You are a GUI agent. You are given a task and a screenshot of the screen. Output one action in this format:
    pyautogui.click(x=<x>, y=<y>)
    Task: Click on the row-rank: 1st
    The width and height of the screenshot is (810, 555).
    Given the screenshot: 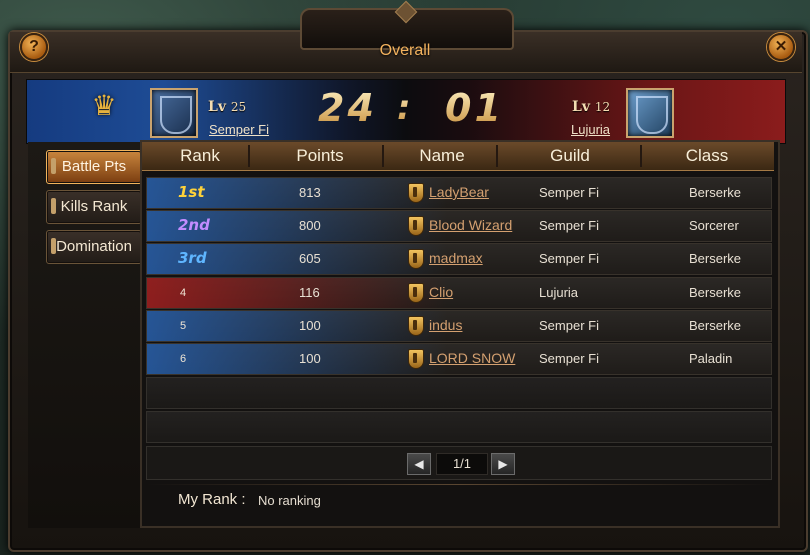 What is the action you would take?
    pyautogui.click(x=191, y=192)
    